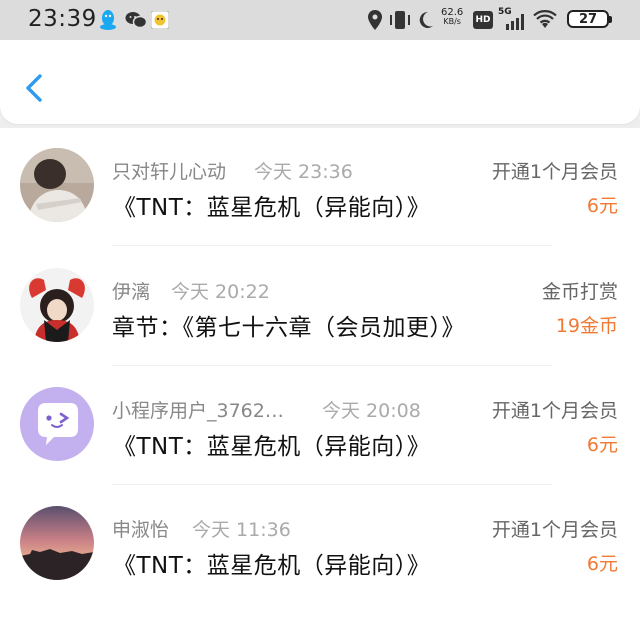 The image size is (640, 628). I want to click on user-name: 伊漓, so click(131, 292).